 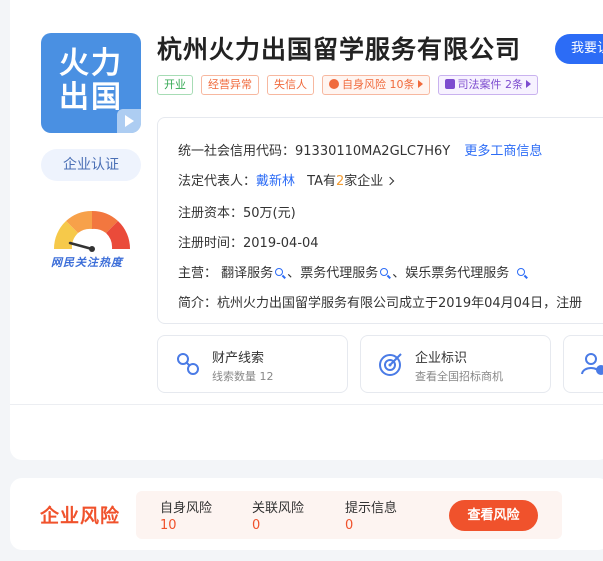 What do you see at coordinates (91, 165) in the screenshot?
I see `certification-button: 企业认证` at bounding box center [91, 165].